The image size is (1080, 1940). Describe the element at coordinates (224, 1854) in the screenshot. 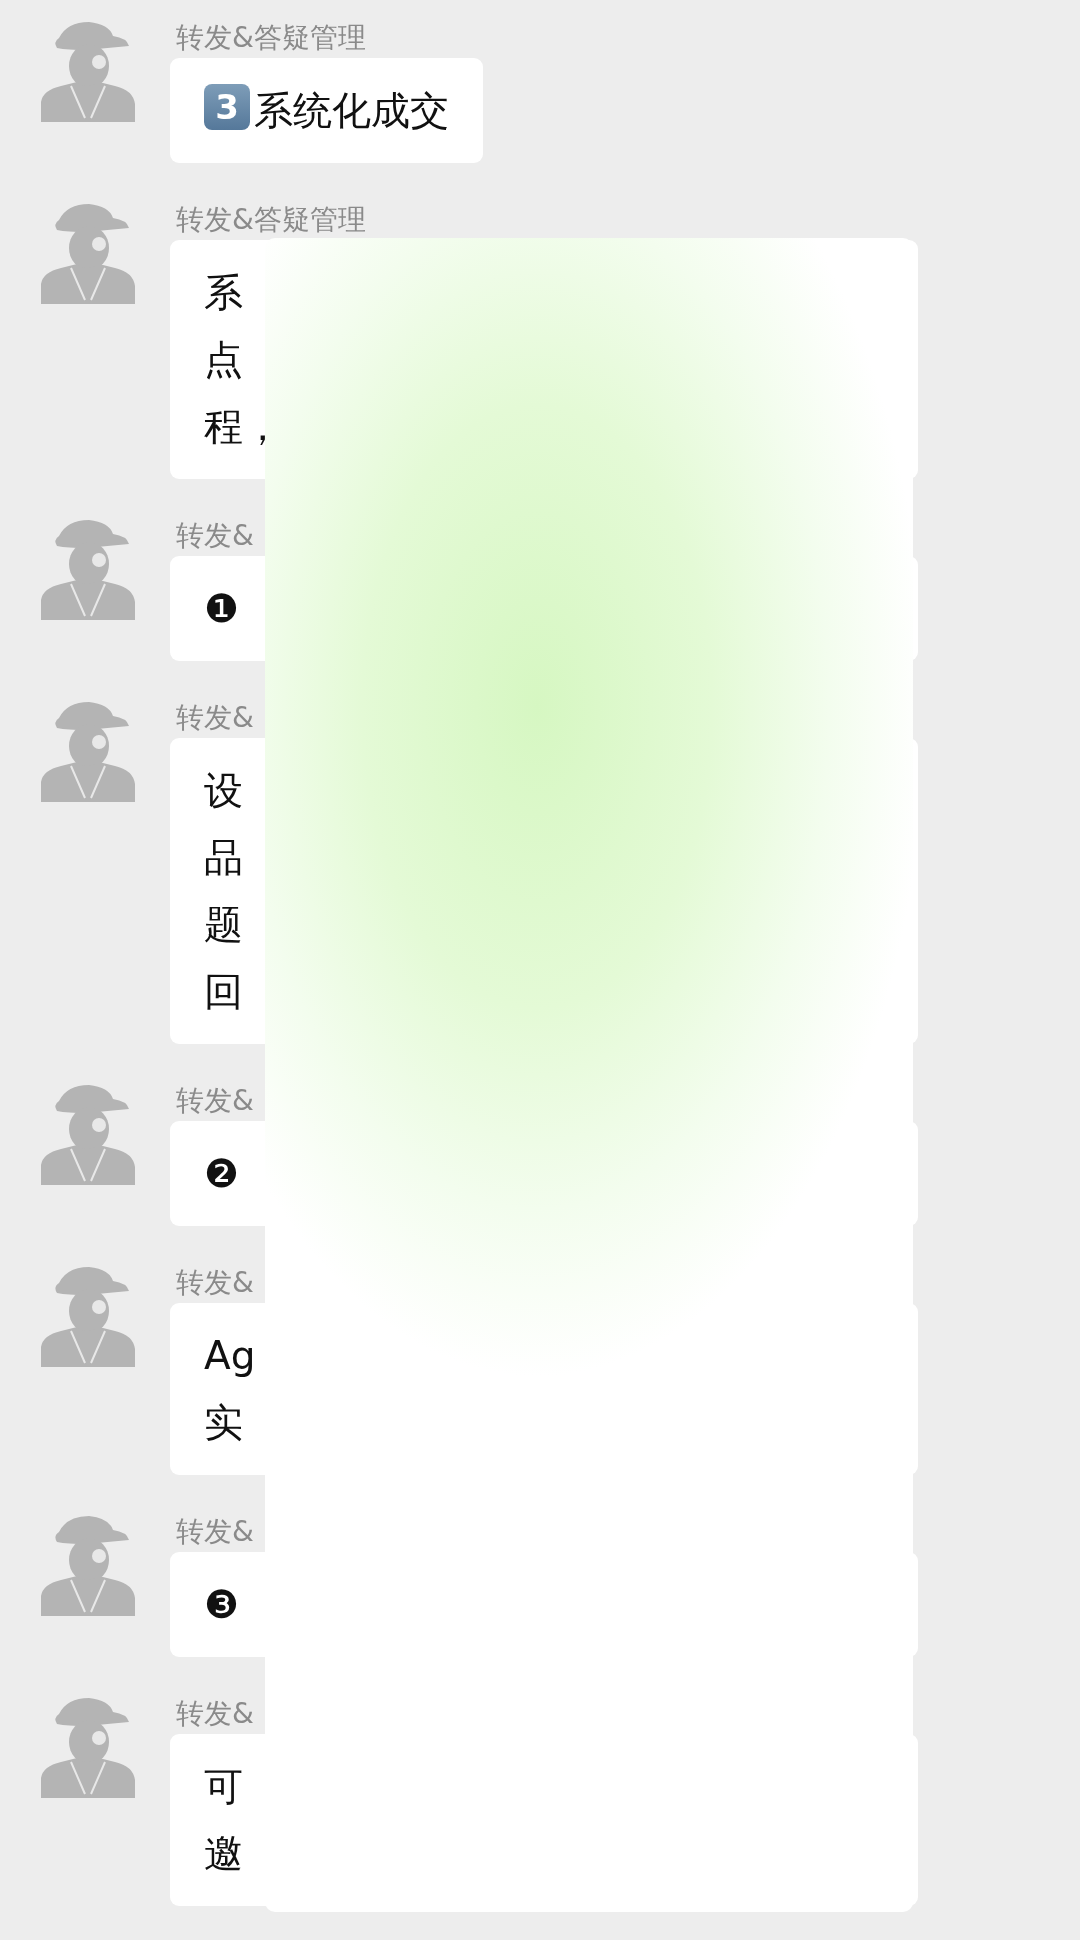

I see `message-text: 邀` at that location.